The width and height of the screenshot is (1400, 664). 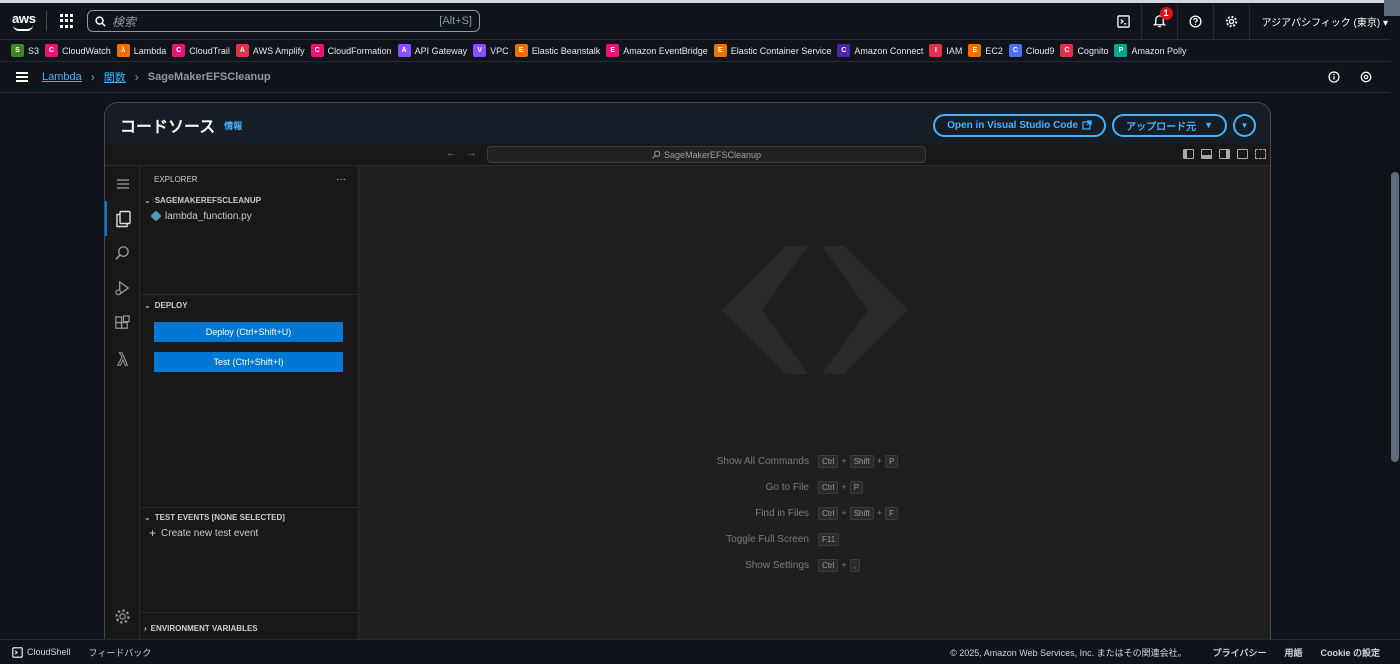 I want to click on chevron-down-icon: ⌄, so click(x=147, y=305).